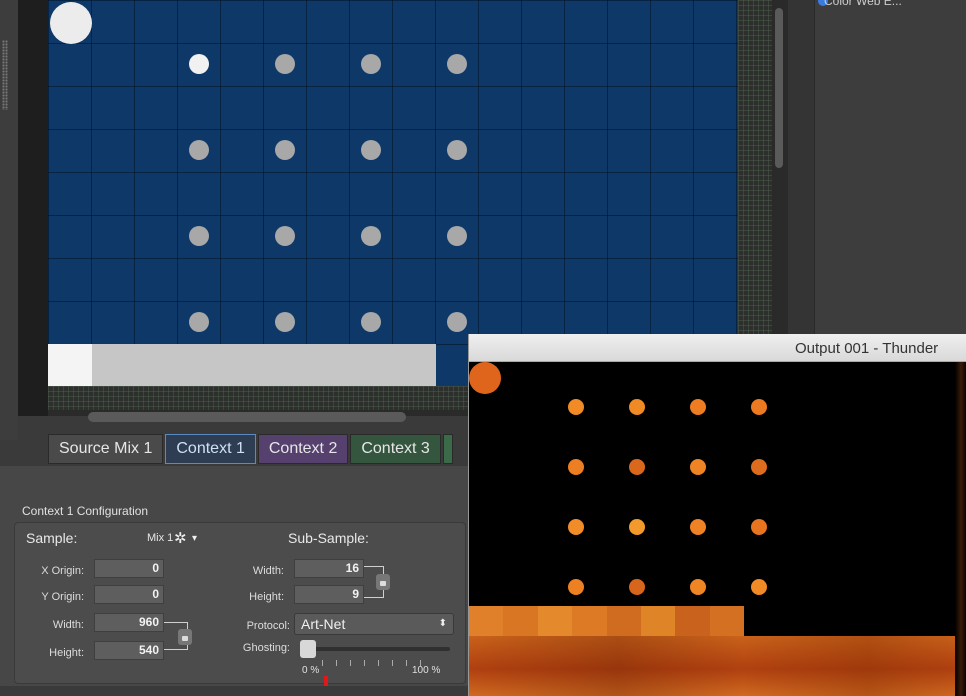  Describe the element at coordinates (247, 417) in the screenshot. I see `horizontal-scrollbar` at that location.